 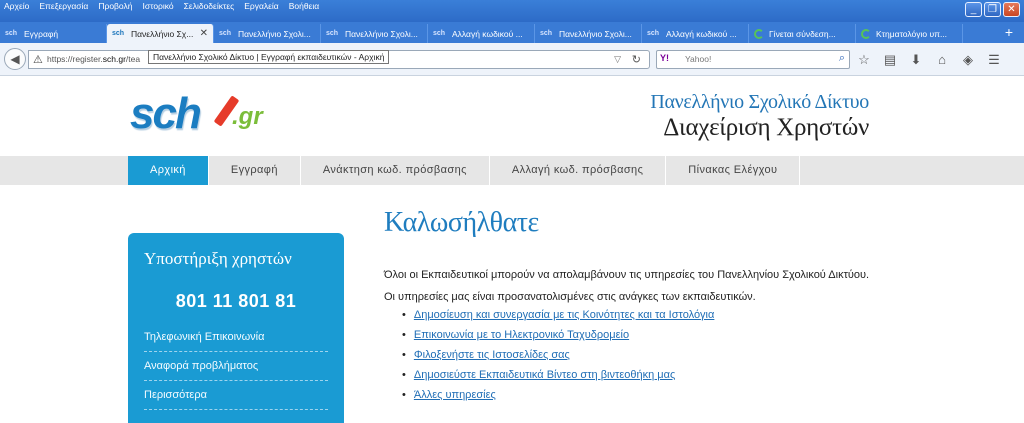 What do you see at coordinates (842, 58) in the screenshot?
I see `search-icon: ⌕` at bounding box center [842, 58].